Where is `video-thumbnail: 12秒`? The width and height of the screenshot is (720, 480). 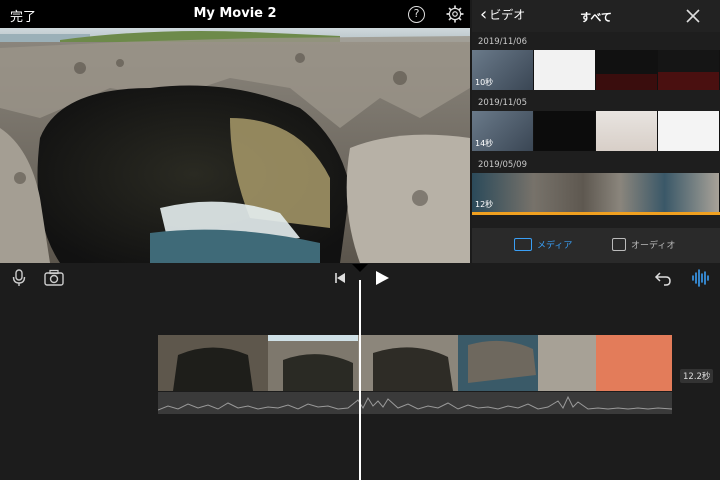
video-thumbnail: 12秒 is located at coordinates (596, 192).